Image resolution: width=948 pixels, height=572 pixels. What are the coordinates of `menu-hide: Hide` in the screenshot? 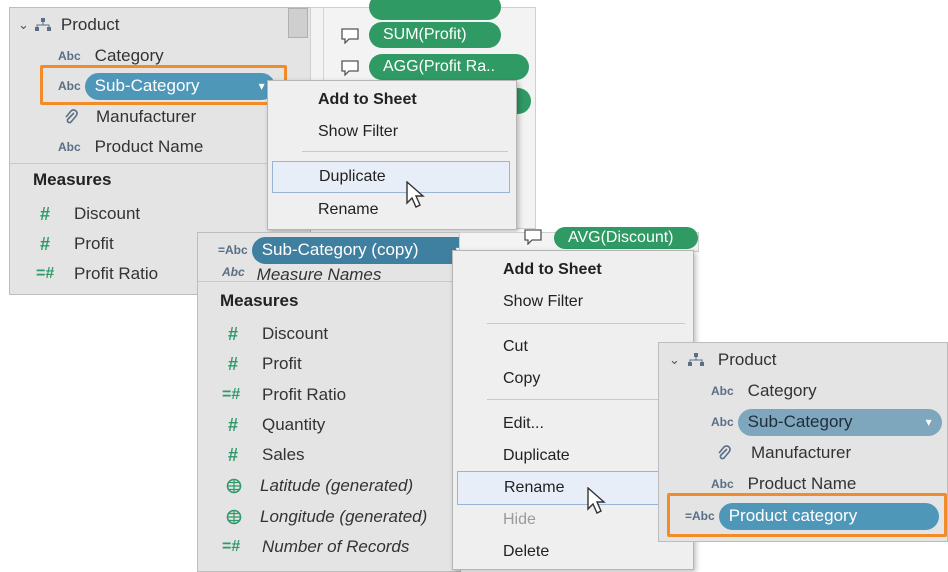 It's located at (519, 519).